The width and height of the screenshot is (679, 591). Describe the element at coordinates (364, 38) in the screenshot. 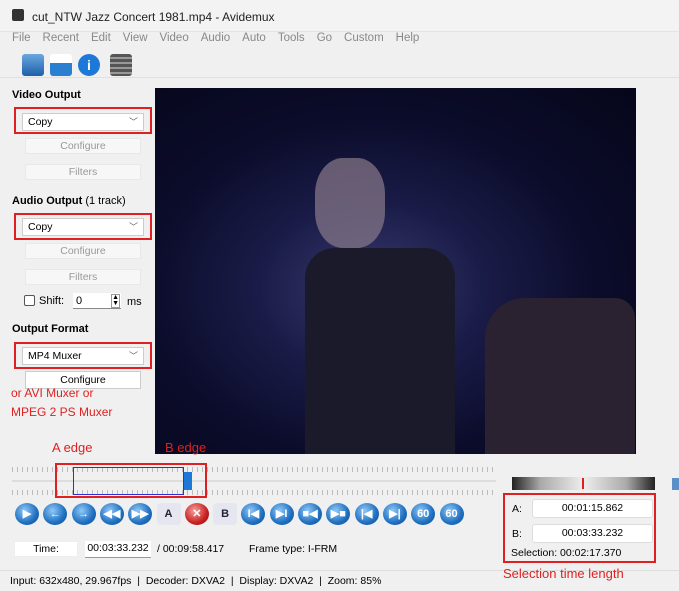

I see `menu-custom: Custom` at that location.